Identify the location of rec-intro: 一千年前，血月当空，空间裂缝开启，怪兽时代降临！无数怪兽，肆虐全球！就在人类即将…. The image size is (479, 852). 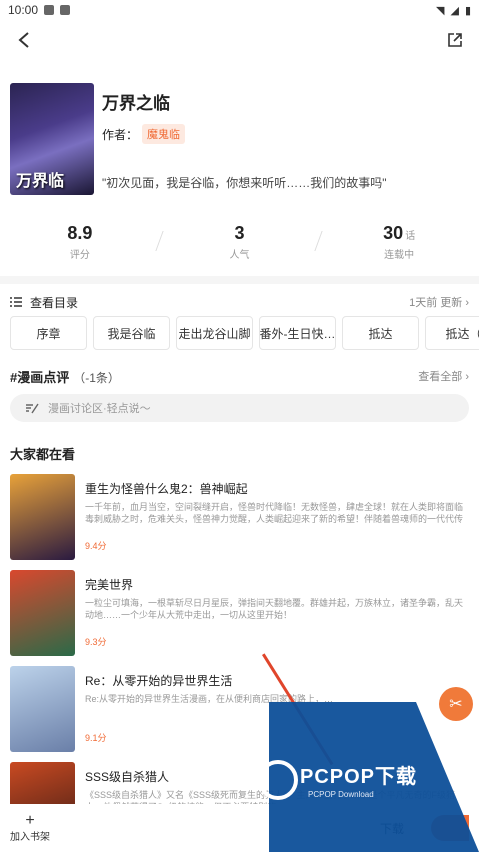
(274, 513).